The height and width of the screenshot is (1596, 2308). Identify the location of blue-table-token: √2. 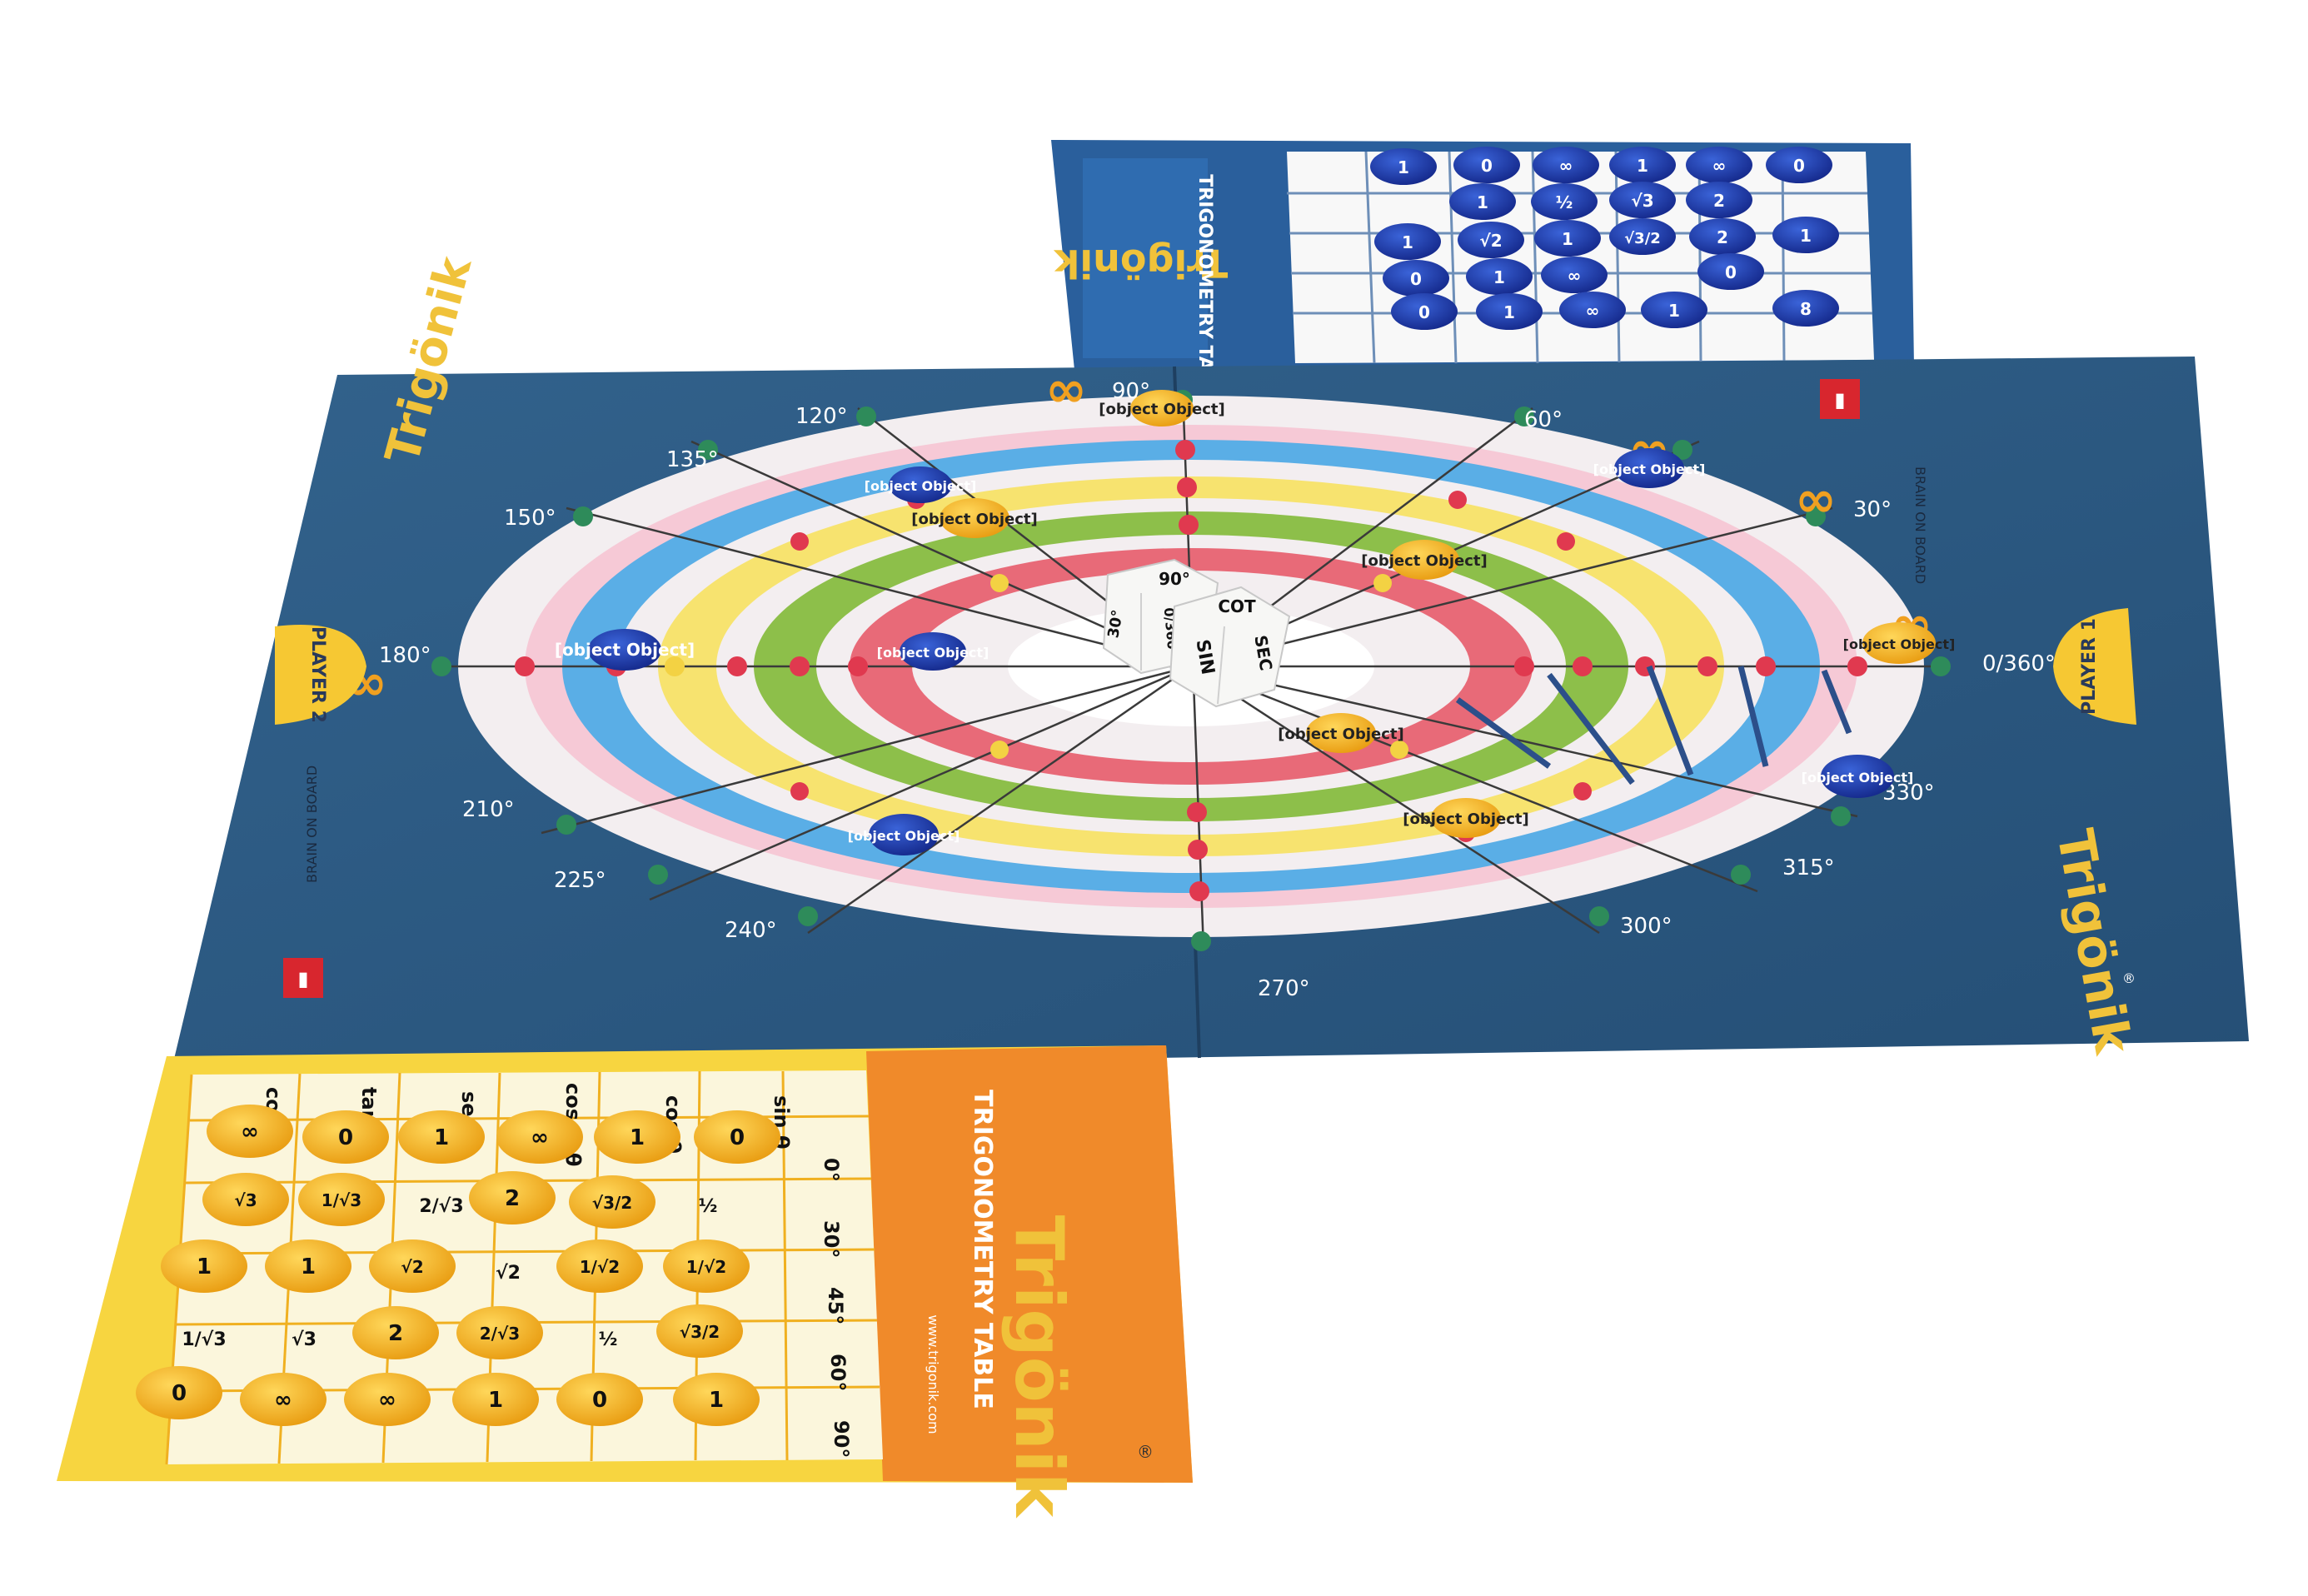
(1491, 240).